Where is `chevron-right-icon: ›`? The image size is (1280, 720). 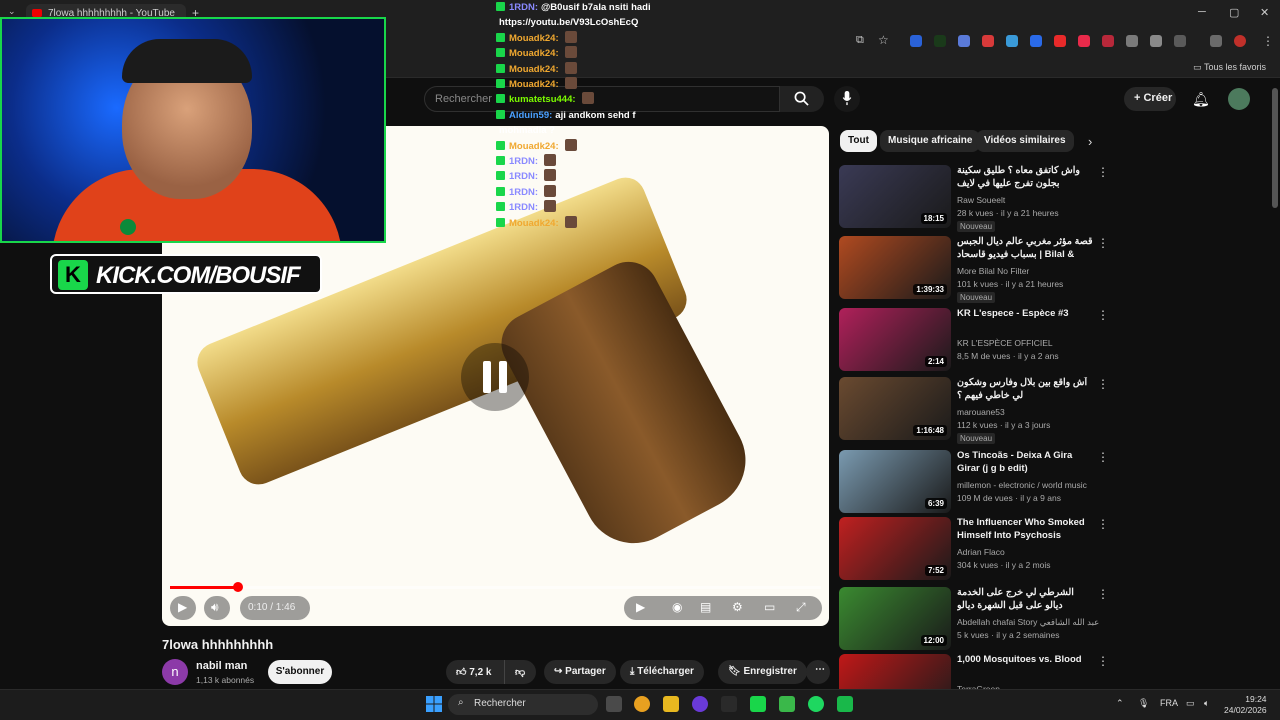 chevron-right-icon: › is located at coordinates (1090, 141).